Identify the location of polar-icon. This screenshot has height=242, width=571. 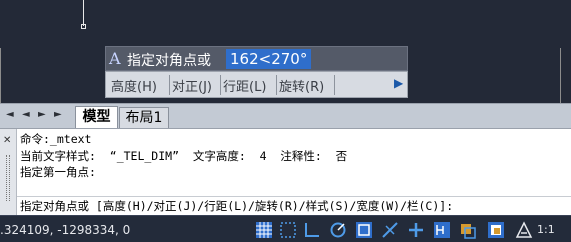
(338, 230).